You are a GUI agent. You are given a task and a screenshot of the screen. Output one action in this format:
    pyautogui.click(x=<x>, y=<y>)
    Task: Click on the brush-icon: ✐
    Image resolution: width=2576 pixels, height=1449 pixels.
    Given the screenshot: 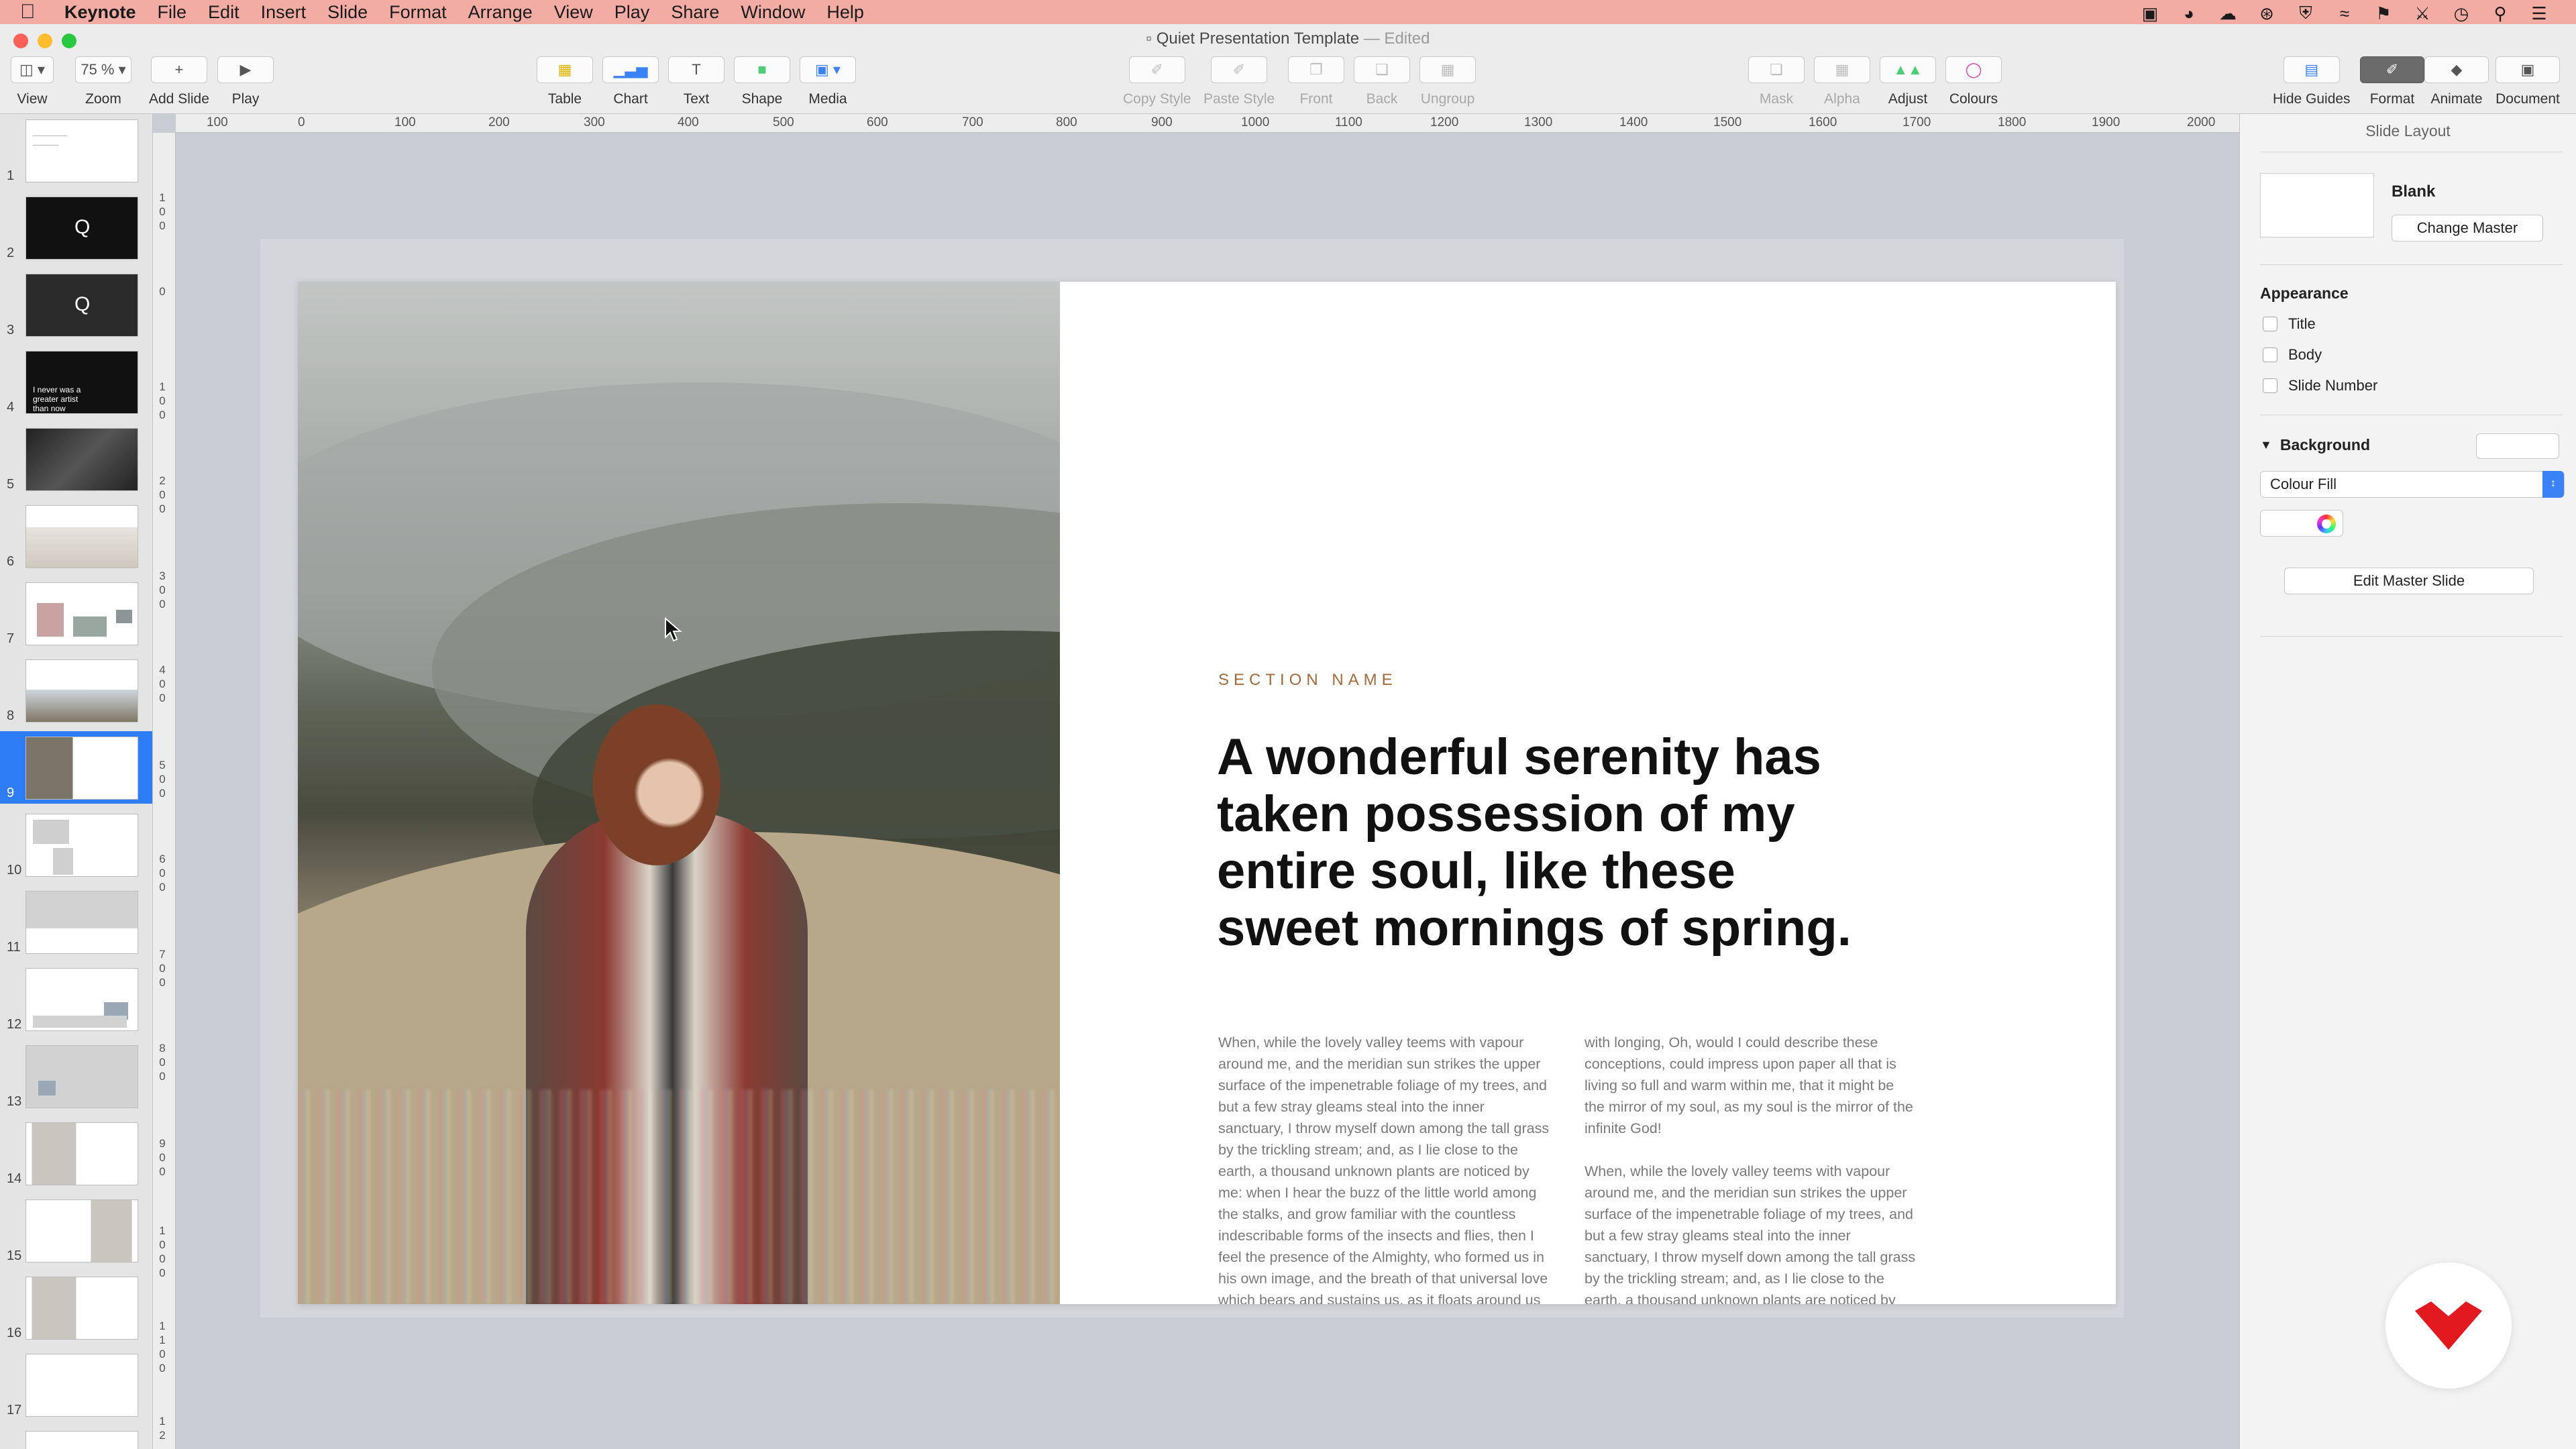 What is the action you would take?
    pyautogui.click(x=1156, y=69)
    